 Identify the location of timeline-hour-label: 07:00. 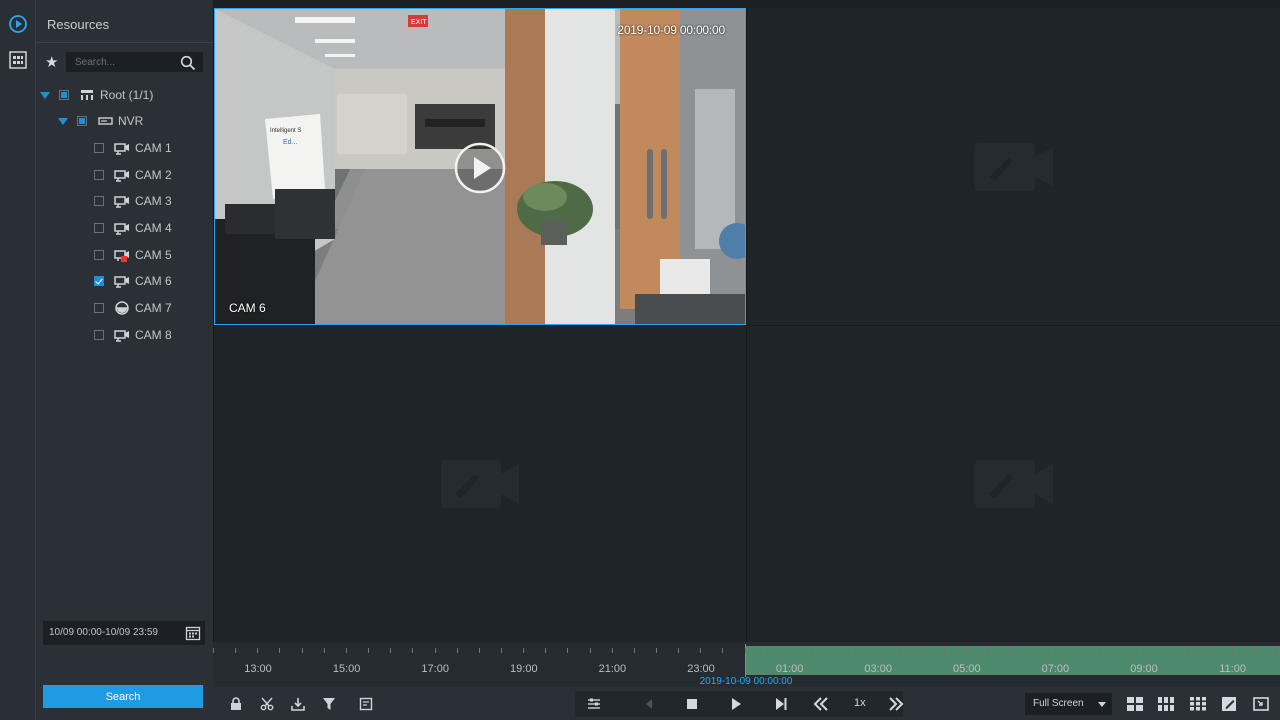
(1055, 669).